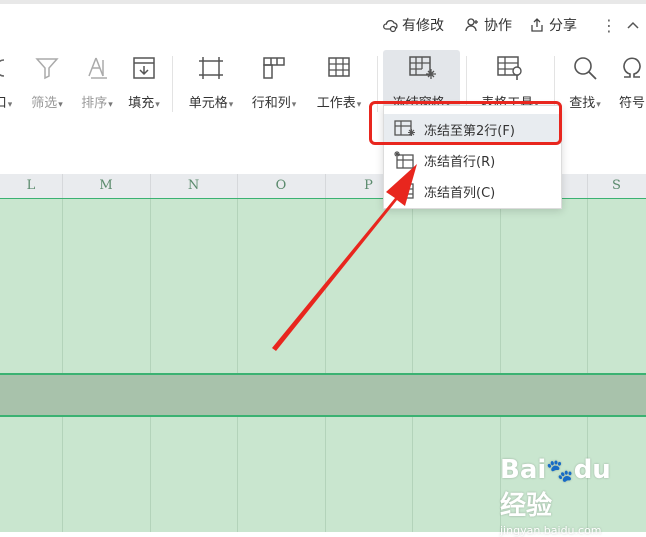 The image size is (646, 537). Describe the element at coordinates (144, 68) in the screenshot. I see `fill-icon` at that location.